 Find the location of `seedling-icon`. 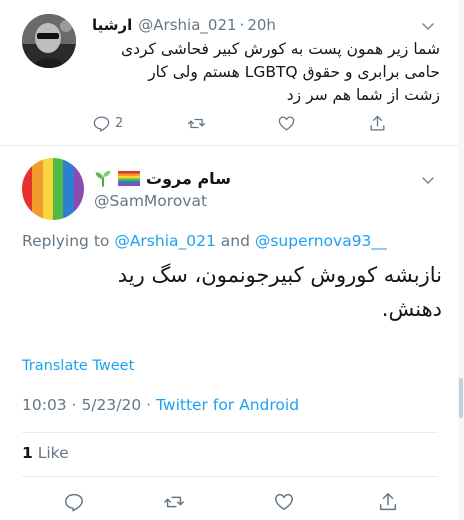

seedling-icon is located at coordinates (103, 178).